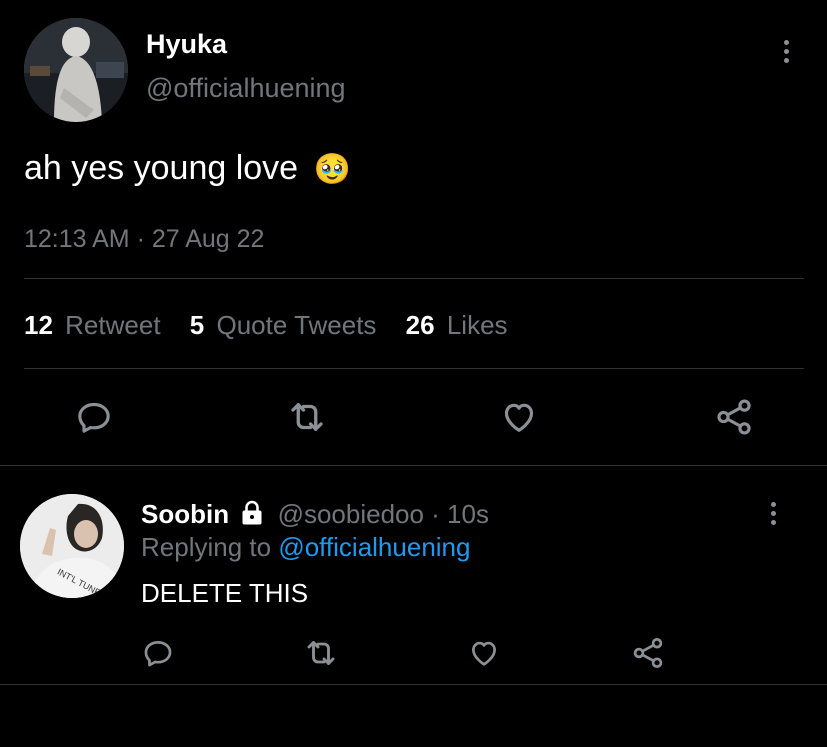 This screenshot has width=827, height=747. I want to click on retweet-stat: 12 Retweet, so click(96, 325).